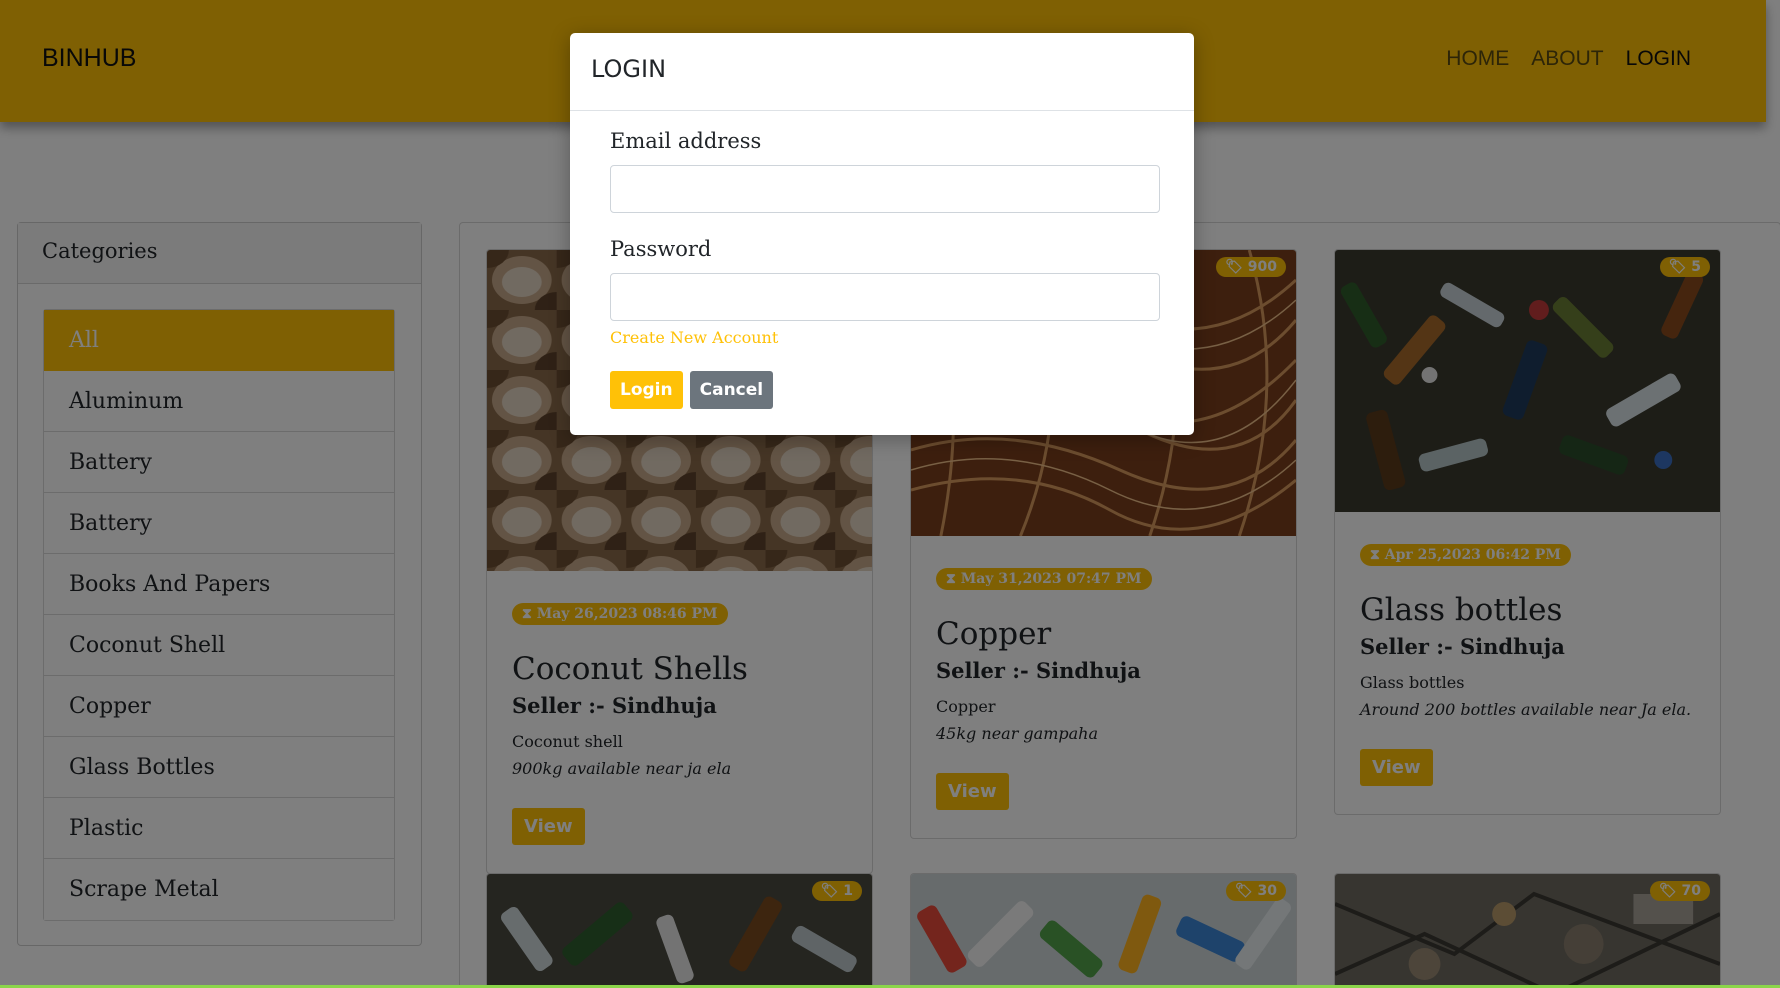 Image resolution: width=1780 pixels, height=988 pixels. Describe the element at coordinates (731, 390) in the screenshot. I see `cancel-button: Cancel` at that location.